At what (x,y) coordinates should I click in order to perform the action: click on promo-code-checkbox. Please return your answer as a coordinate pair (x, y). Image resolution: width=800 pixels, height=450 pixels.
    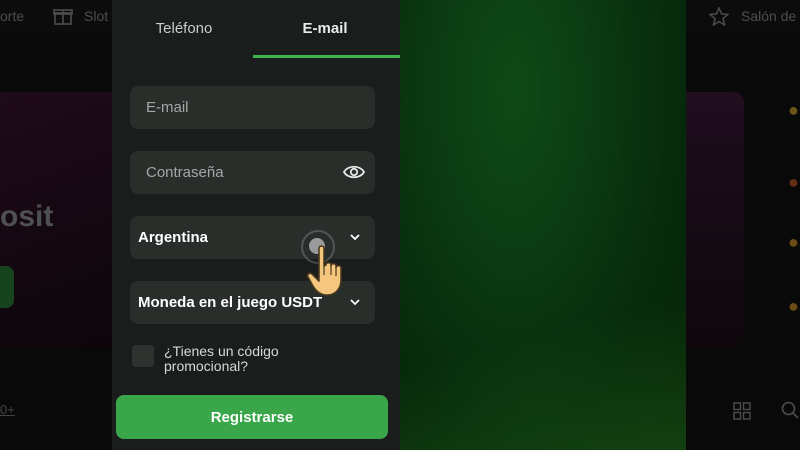
    Looking at the image, I should click on (143, 356).